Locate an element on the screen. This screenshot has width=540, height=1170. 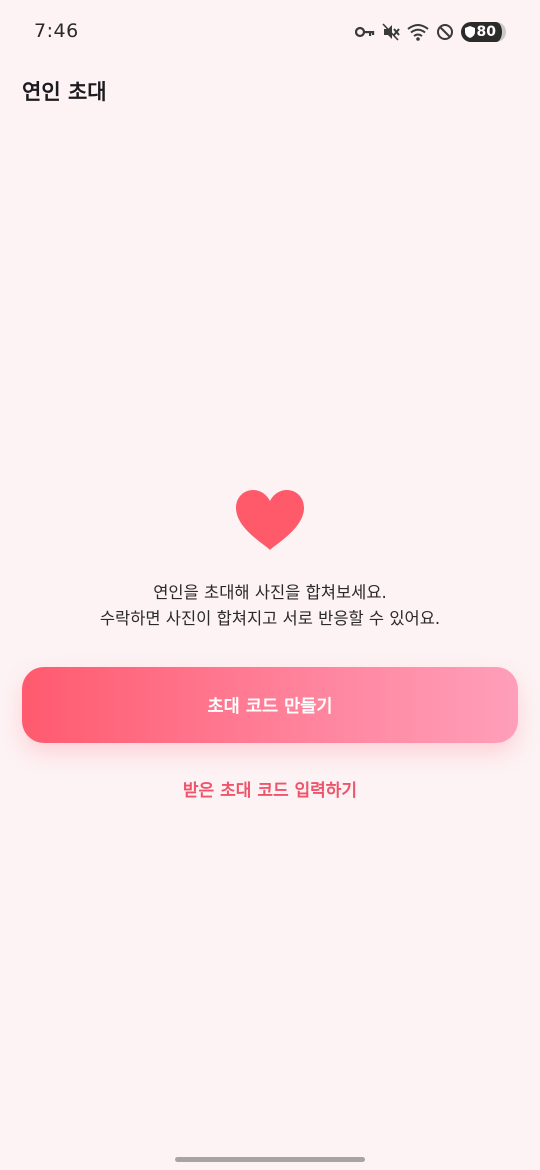
wifi-icon is located at coordinates (417, 32).